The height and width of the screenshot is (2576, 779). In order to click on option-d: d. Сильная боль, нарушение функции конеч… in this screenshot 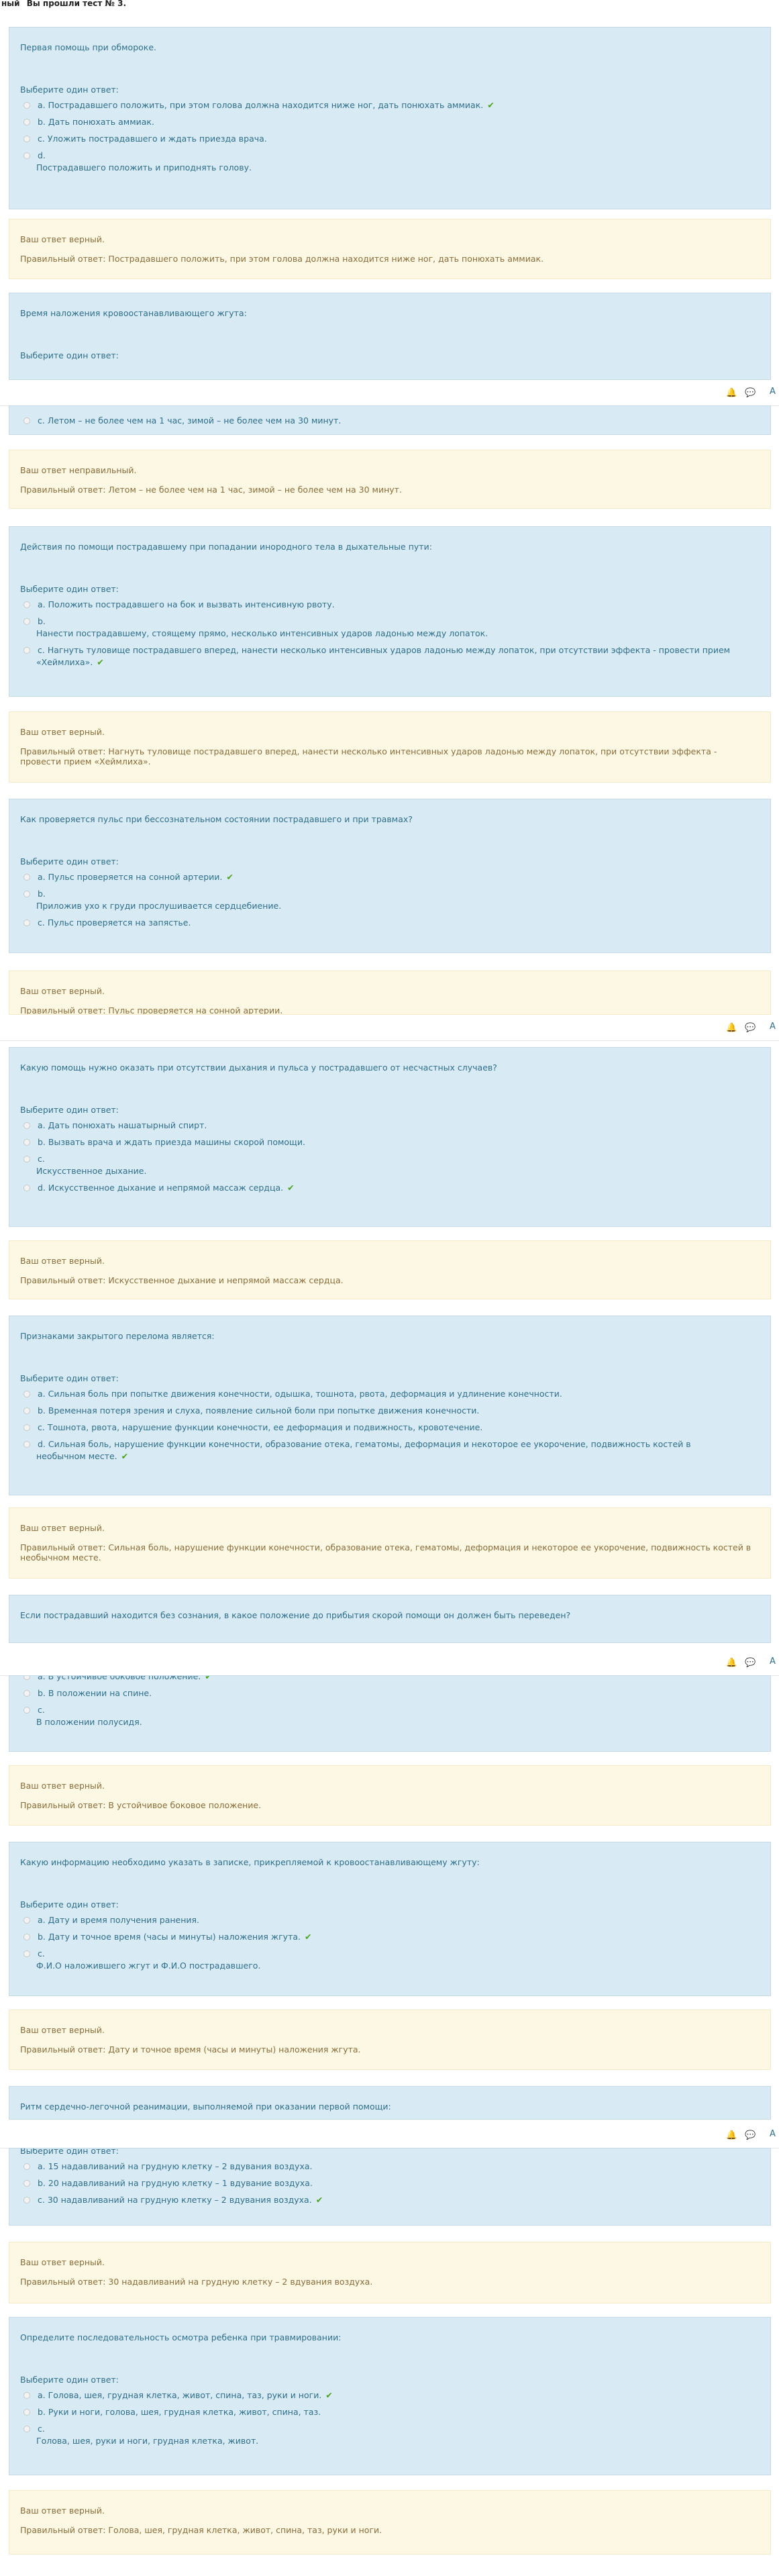, I will do `click(390, 1450)`.